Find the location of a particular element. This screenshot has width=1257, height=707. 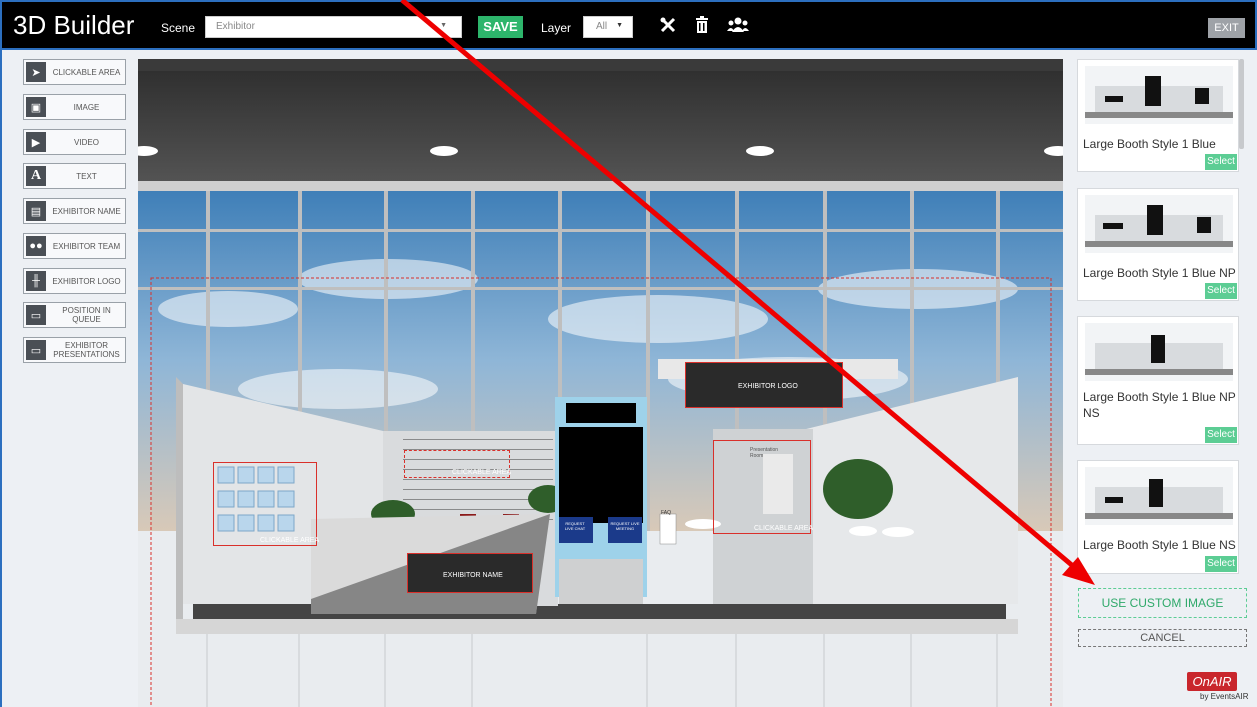

tool-label: EXHIBITOR NAME is located at coordinates (86, 211).